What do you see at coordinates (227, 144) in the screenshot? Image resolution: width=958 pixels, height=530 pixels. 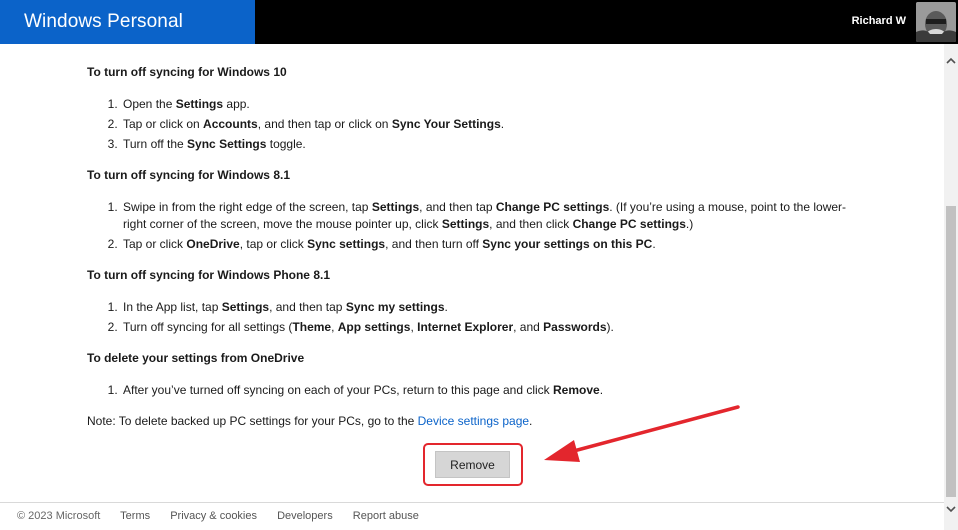 I see `emphasis-text: Sync Settings` at bounding box center [227, 144].